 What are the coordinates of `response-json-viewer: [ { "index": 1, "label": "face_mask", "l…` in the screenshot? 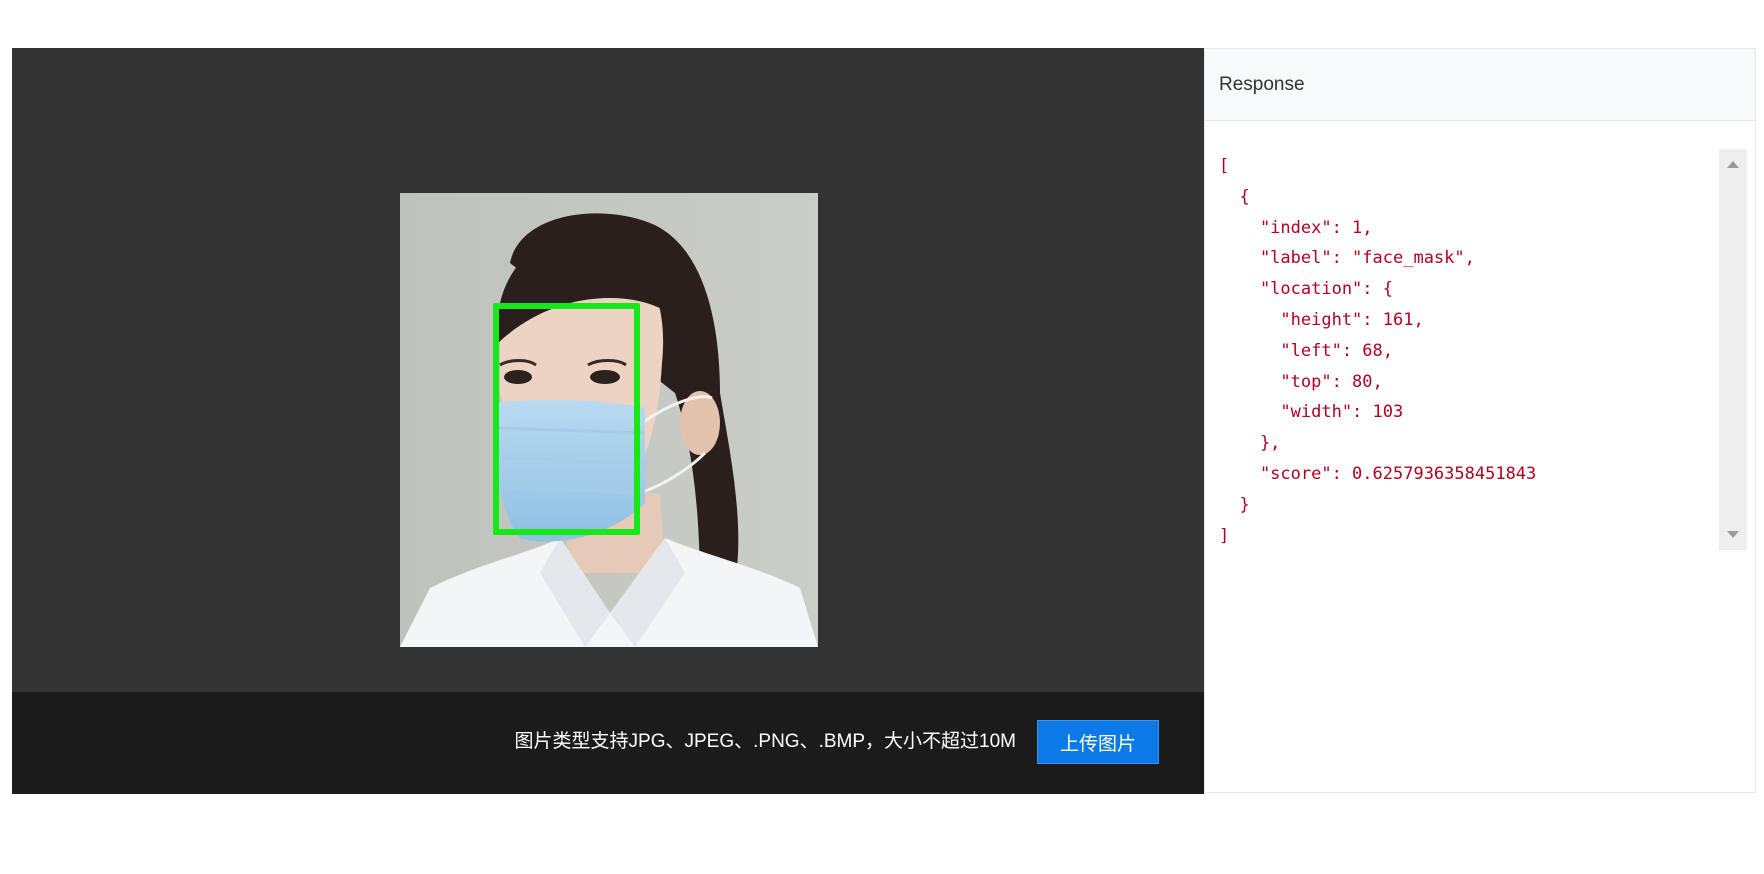 It's located at (1483, 349).